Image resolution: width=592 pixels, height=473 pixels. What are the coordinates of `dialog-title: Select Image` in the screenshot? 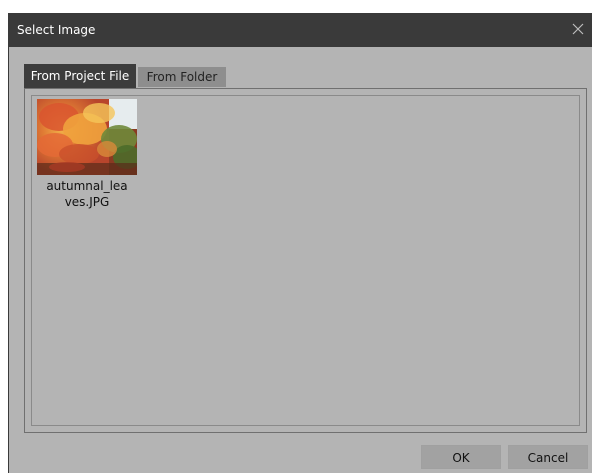 It's located at (56, 30).